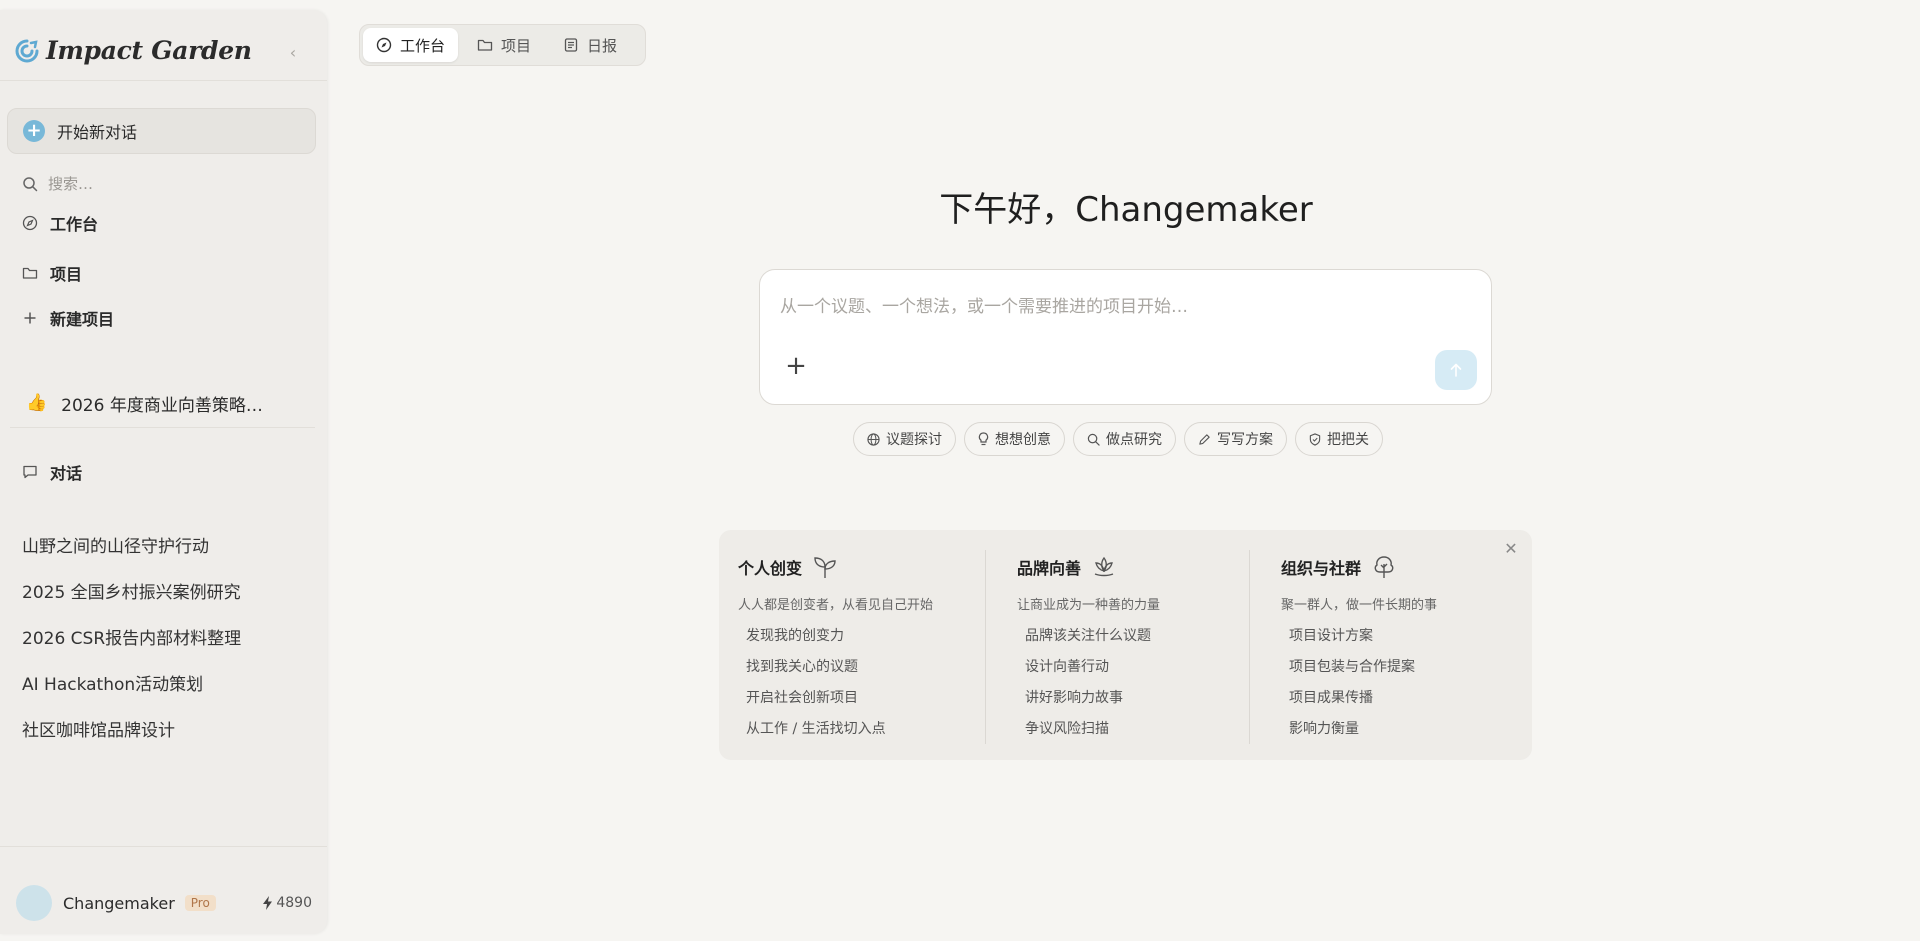 The height and width of the screenshot is (941, 1920). What do you see at coordinates (1092, 729) in the screenshot?
I see `card-link: 争议风险扫描` at bounding box center [1092, 729].